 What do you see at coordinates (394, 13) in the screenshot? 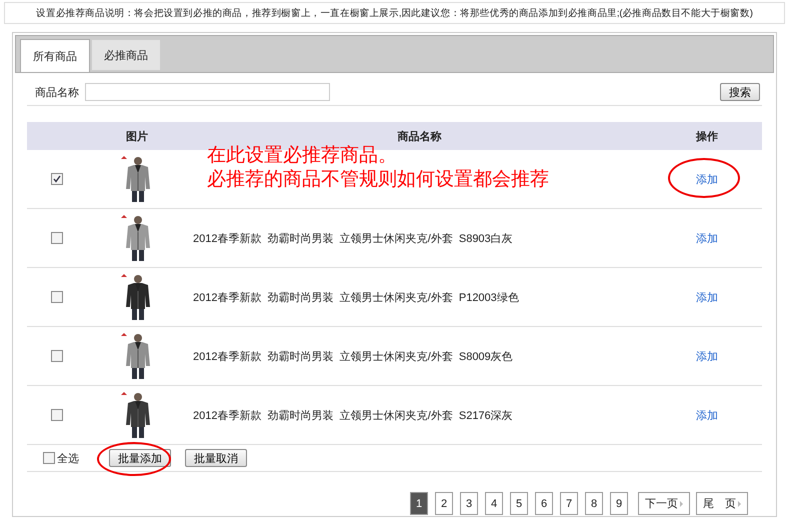
I see `notice-text: 设置必推荐商品说明：将会把设置到必推的商品，推荐到橱窗上，一直在橱窗上展示,因此建议您：将那些优秀的商品添加到必推商品里;(必推商品数目不能大于橱窗数)` at bounding box center [394, 13].